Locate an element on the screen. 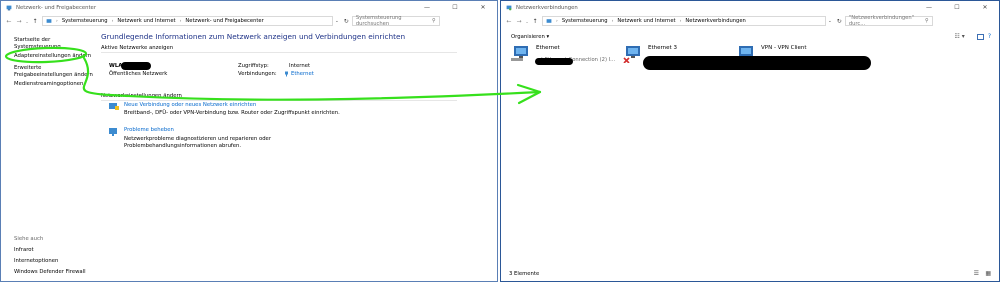 Image resolution: width=1000 pixels, height=282 pixels. connection-name: VPN - VPN Client is located at coordinates (784, 48).